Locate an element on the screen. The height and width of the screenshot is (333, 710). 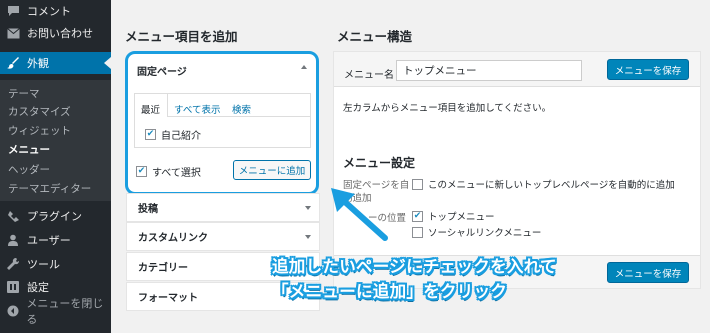
fixed-page-header: 固定ページ is located at coordinates (222, 70).